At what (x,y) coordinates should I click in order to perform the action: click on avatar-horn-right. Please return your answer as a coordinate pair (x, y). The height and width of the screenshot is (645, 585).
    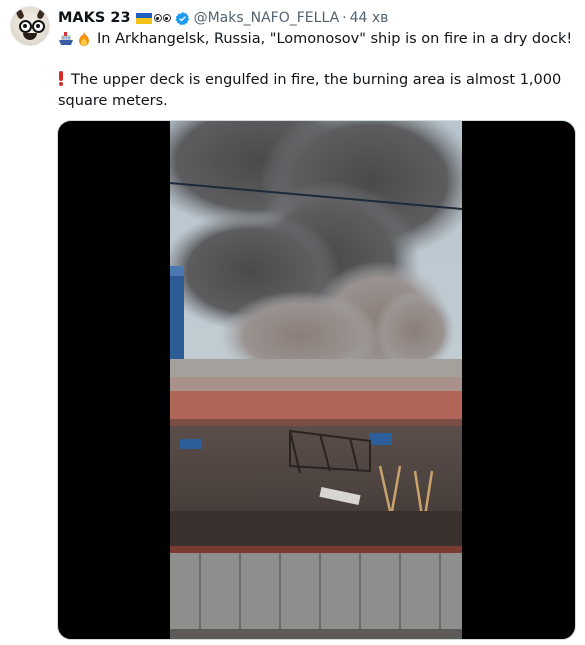
    Looking at the image, I should click on (41, 14).